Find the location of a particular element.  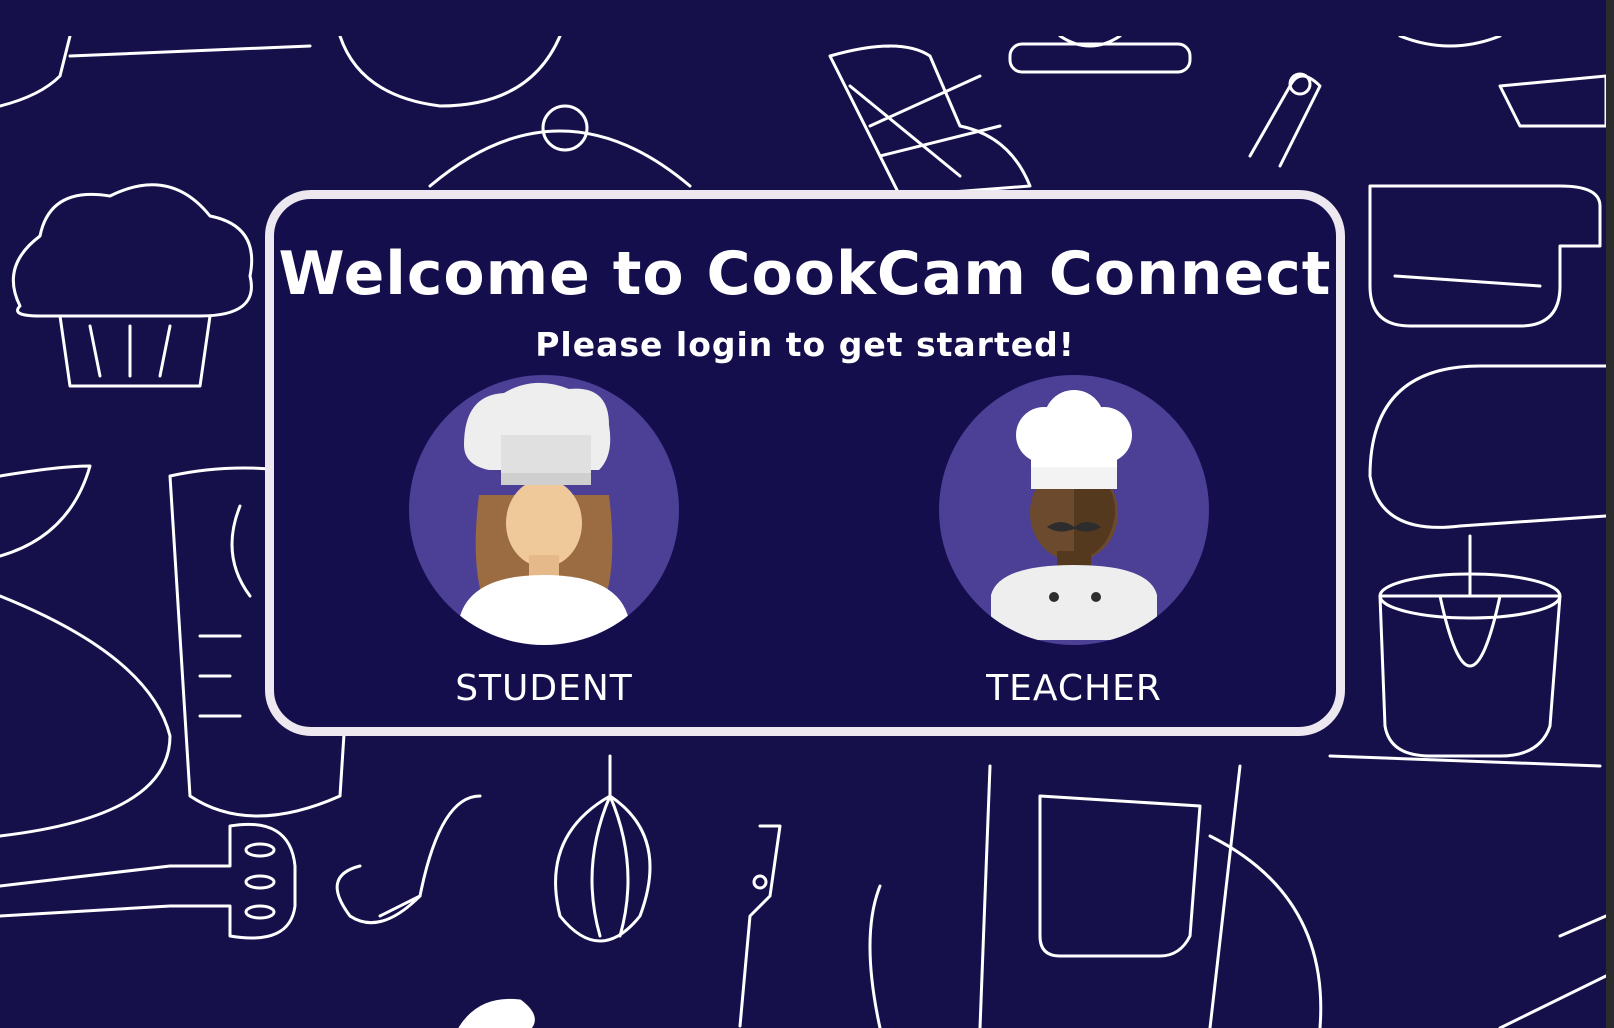

lid-doodle-icon is located at coordinates (560, 146).